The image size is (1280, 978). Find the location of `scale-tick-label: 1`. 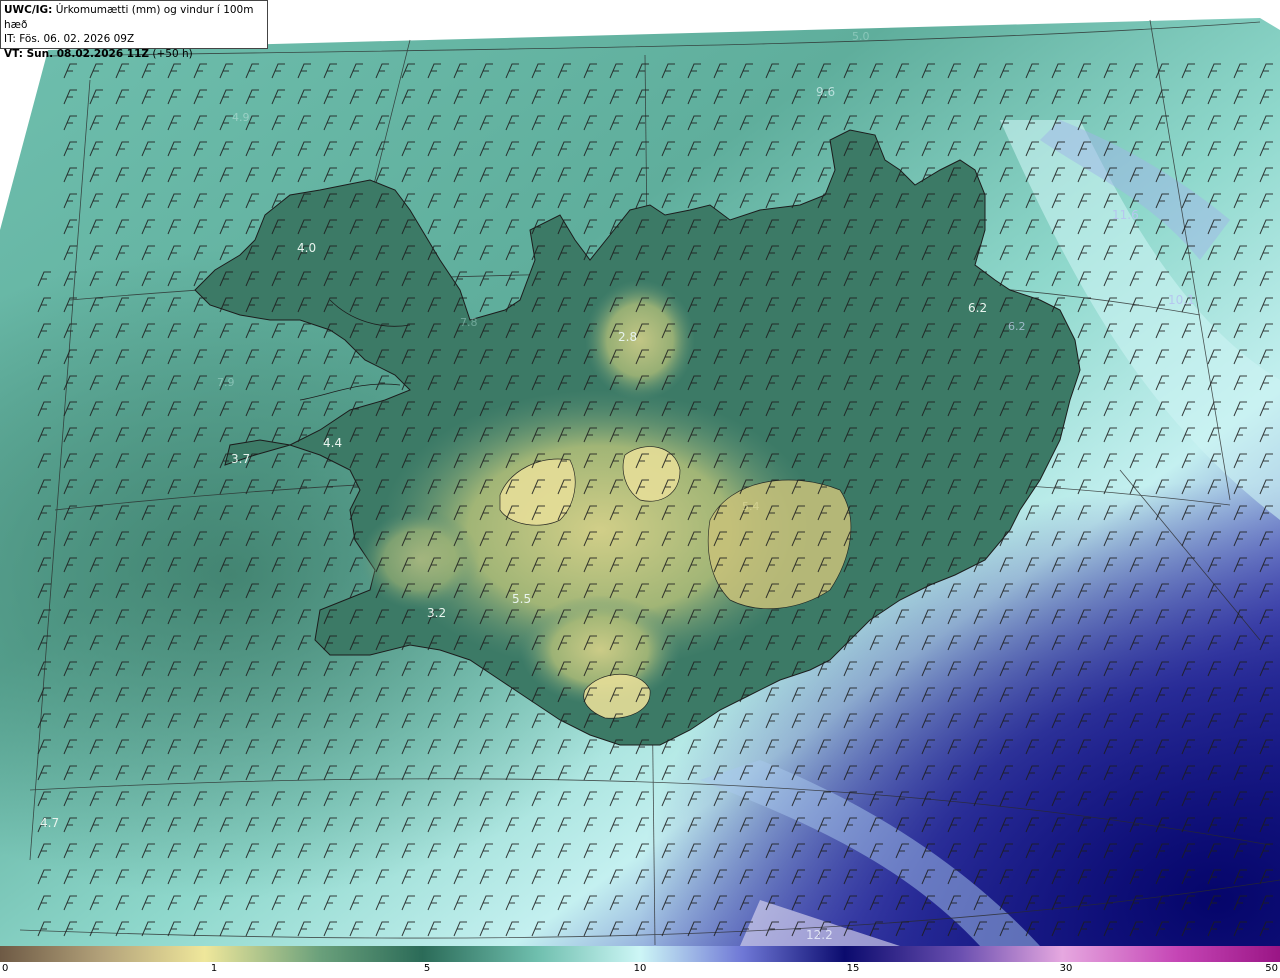

scale-tick-label: 1 is located at coordinates (214, 968).